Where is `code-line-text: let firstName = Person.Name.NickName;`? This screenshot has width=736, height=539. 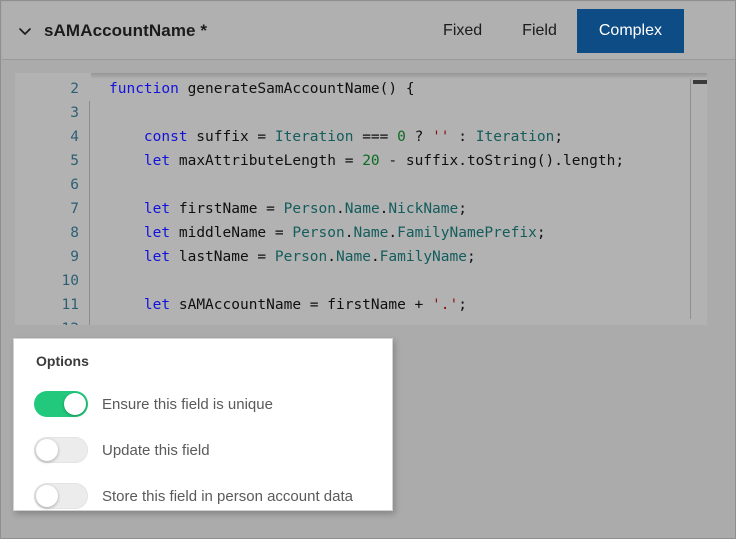 code-line-text: let firstName = Person.Name.NickName; is located at coordinates (305, 209).